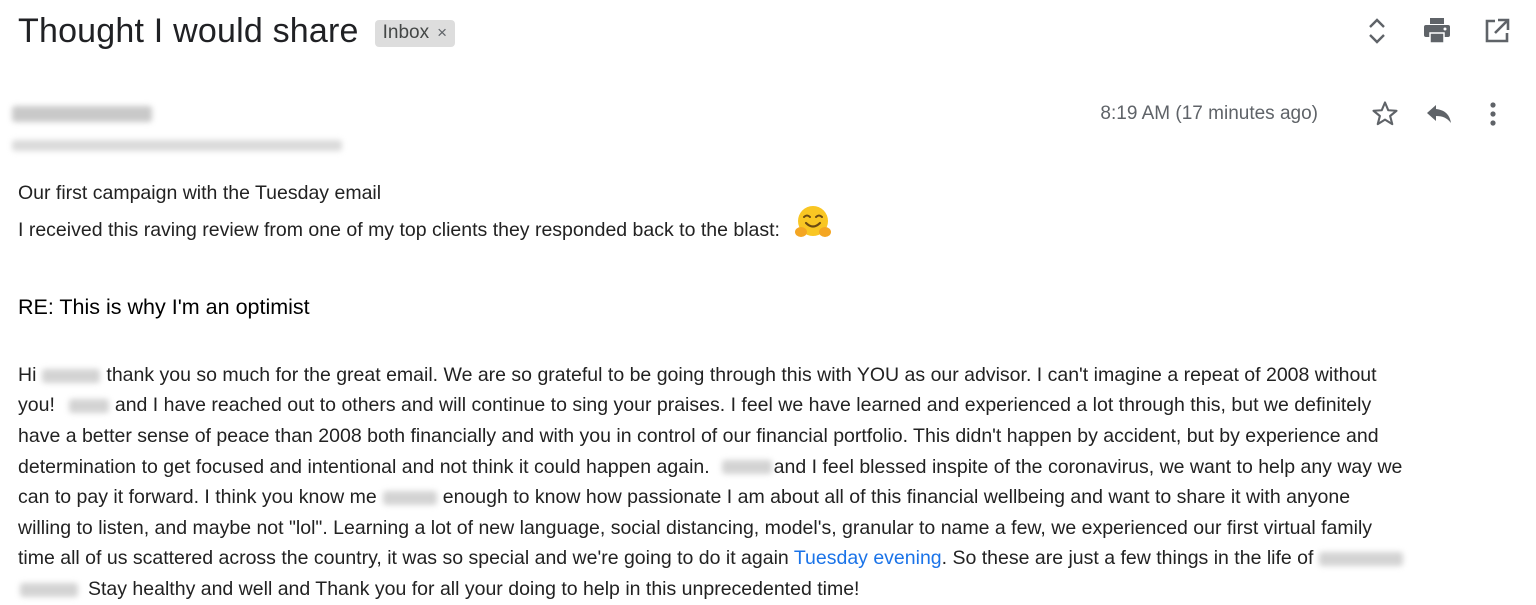  What do you see at coordinates (442, 33) in the screenshot?
I see `remove-label-button: ×` at bounding box center [442, 33].